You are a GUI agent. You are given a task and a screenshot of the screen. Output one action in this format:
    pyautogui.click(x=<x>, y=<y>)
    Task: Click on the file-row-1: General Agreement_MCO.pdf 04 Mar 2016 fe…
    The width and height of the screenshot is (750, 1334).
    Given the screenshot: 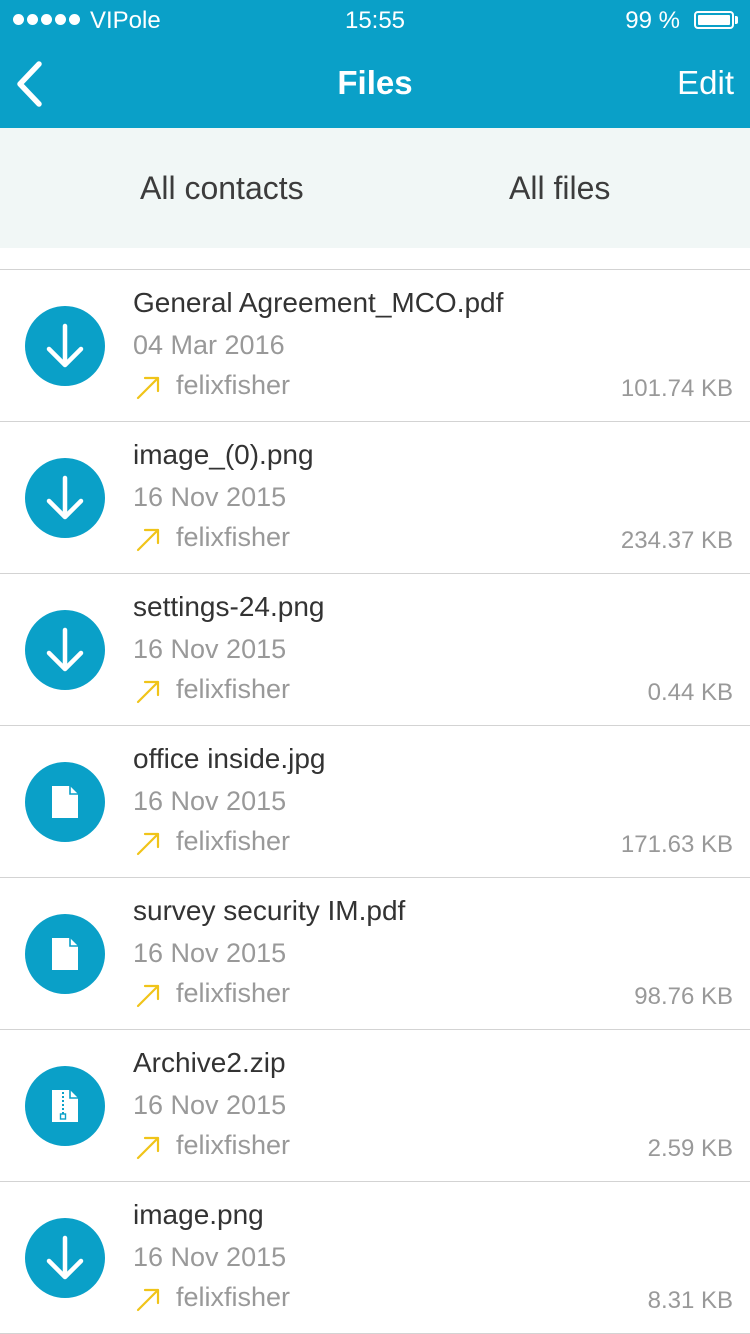 What is the action you would take?
    pyautogui.click(x=375, y=346)
    